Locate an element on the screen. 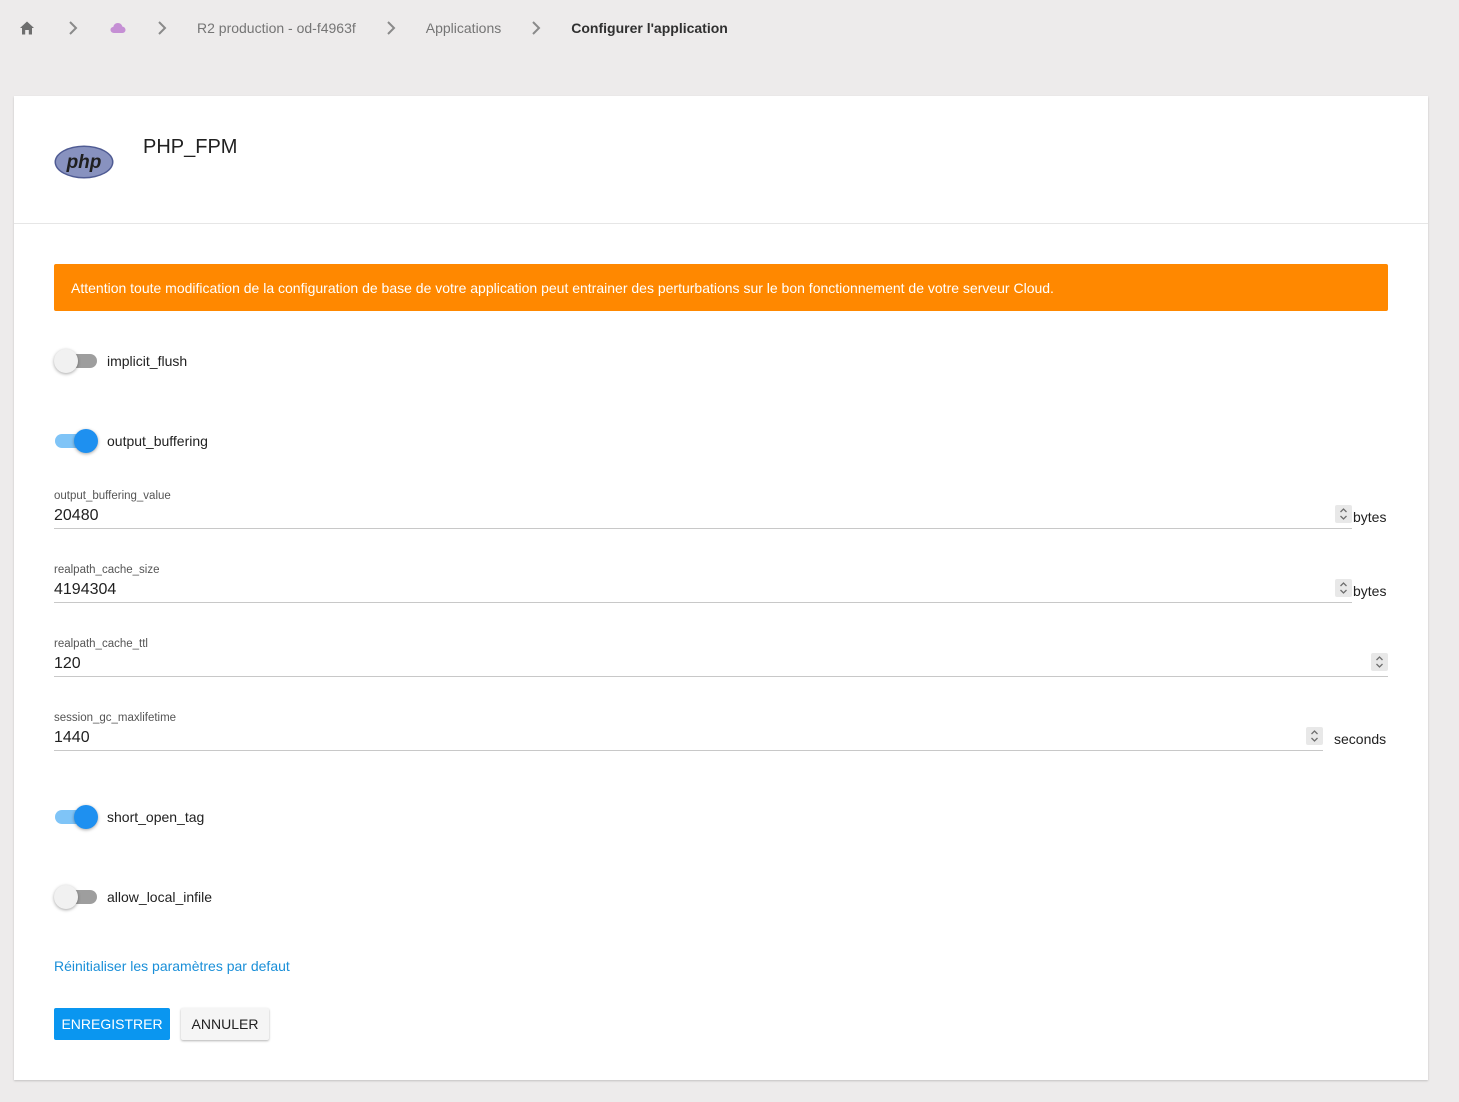 This screenshot has width=1459, height=1102. implicit-flush-toggle is located at coordinates (76, 361).